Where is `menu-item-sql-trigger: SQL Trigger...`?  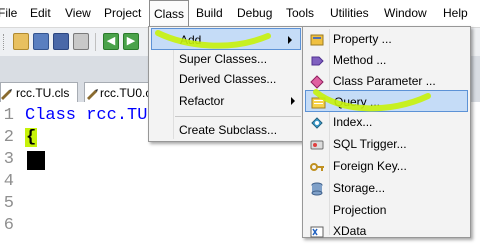
menu-item-sql-trigger: SQL Trigger... is located at coordinates (386, 144).